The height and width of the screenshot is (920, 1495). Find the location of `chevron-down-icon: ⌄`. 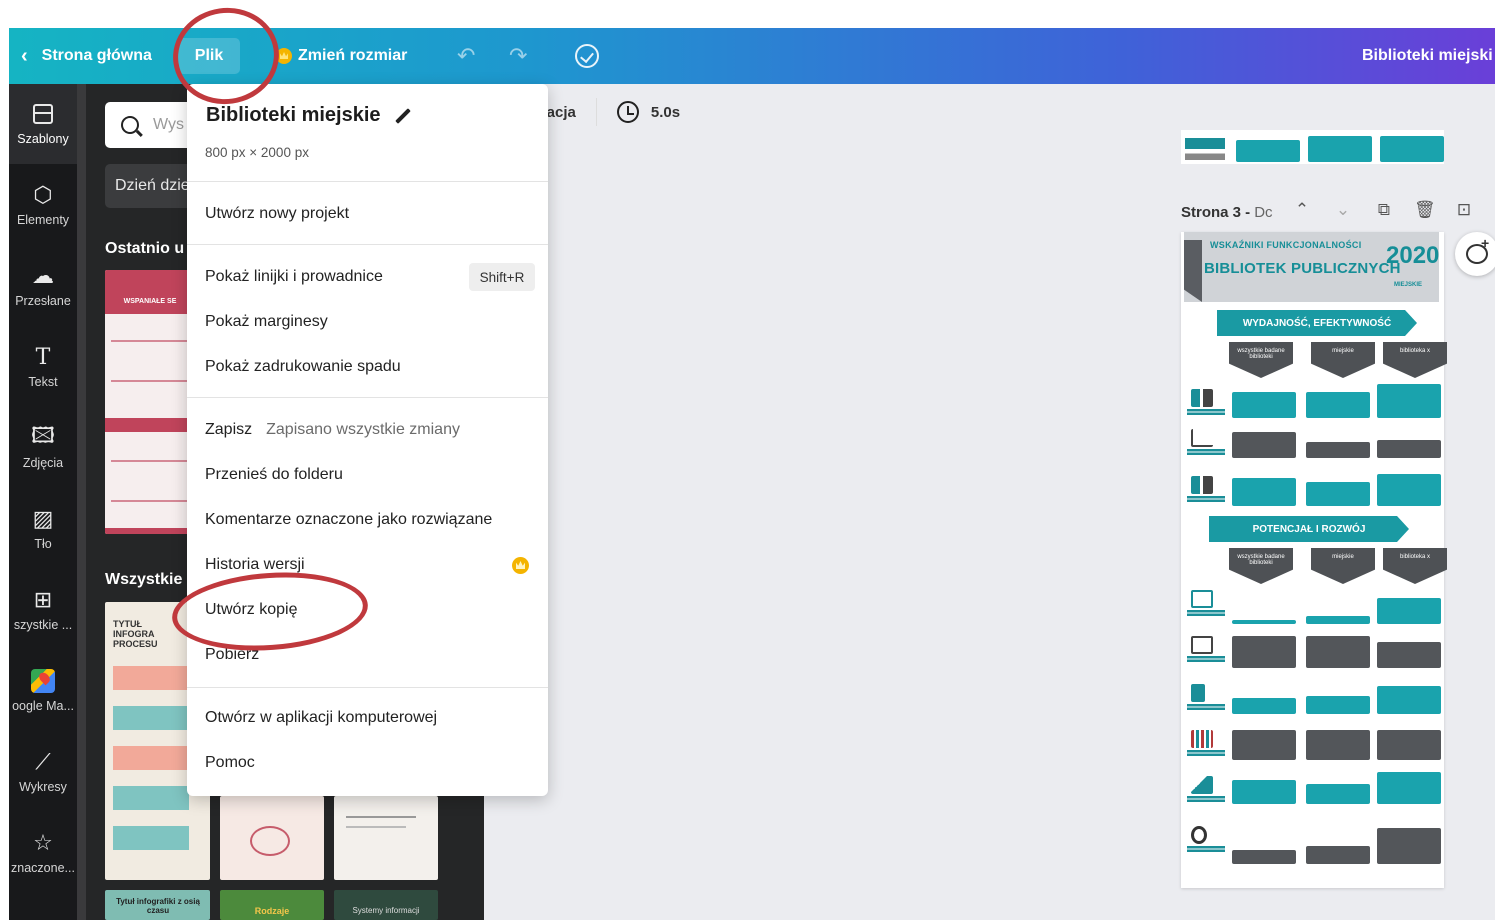

chevron-down-icon: ⌄ is located at coordinates (1343, 210).